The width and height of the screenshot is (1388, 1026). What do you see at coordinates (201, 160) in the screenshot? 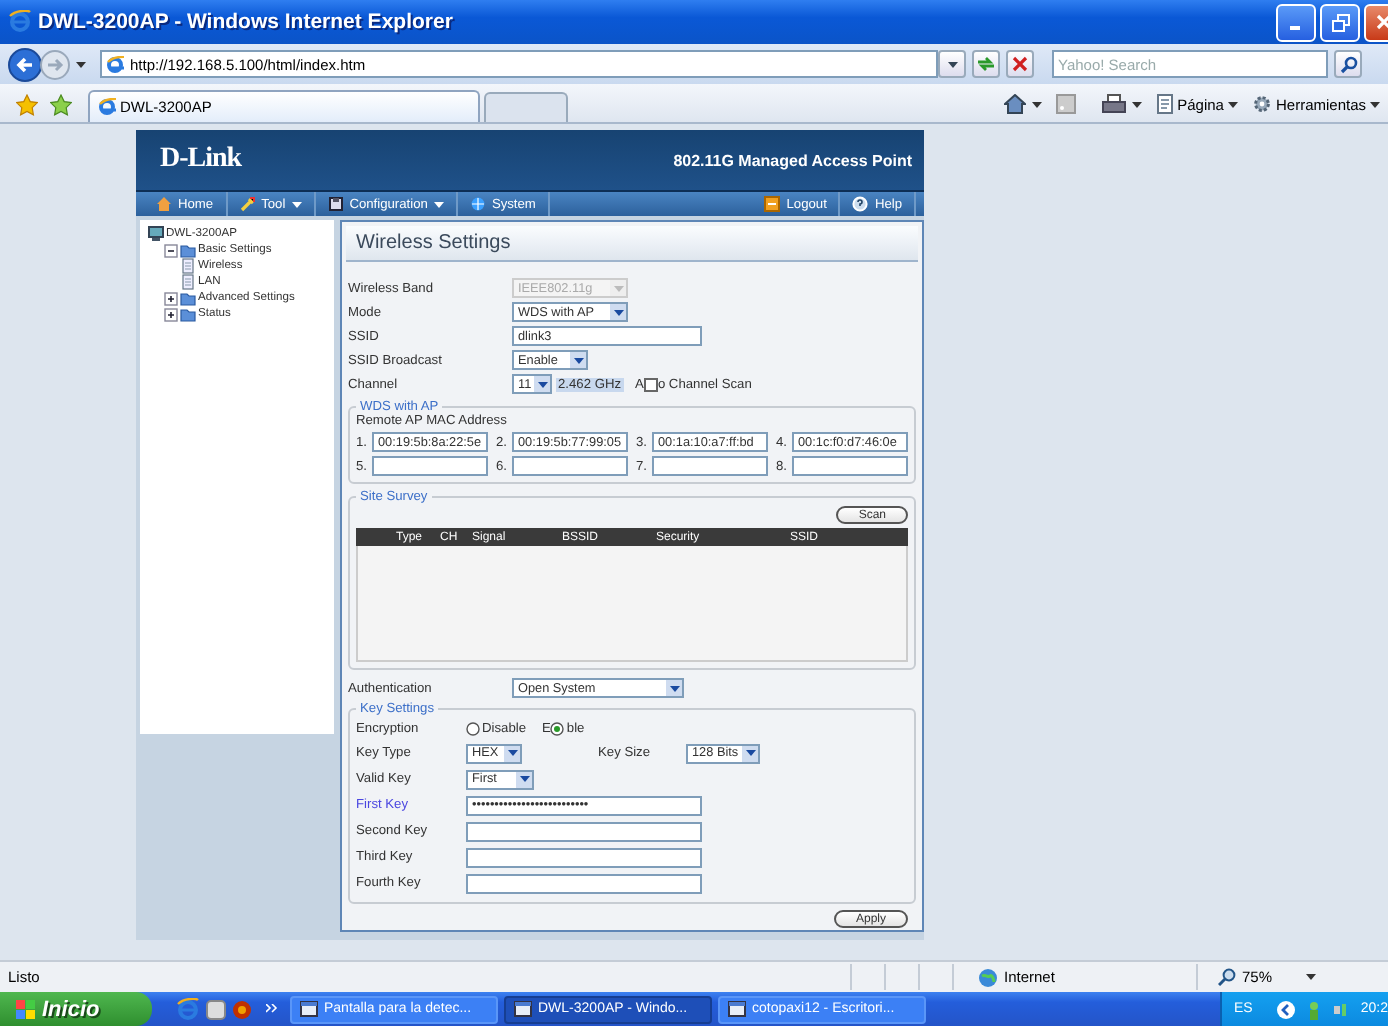
I see `logo: D-Link` at bounding box center [201, 160].